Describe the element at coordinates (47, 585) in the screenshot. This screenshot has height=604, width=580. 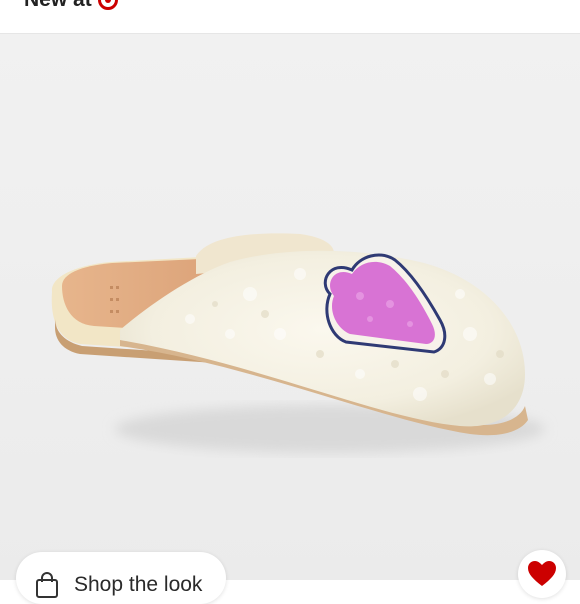
I see `shopping-bag-icon` at that location.